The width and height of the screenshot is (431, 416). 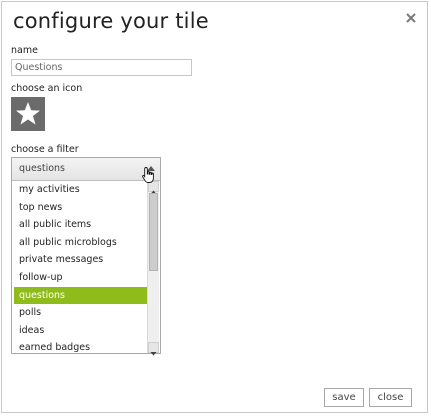 What do you see at coordinates (111, 21) in the screenshot?
I see `dialog-title: configure your tile` at bounding box center [111, 21].